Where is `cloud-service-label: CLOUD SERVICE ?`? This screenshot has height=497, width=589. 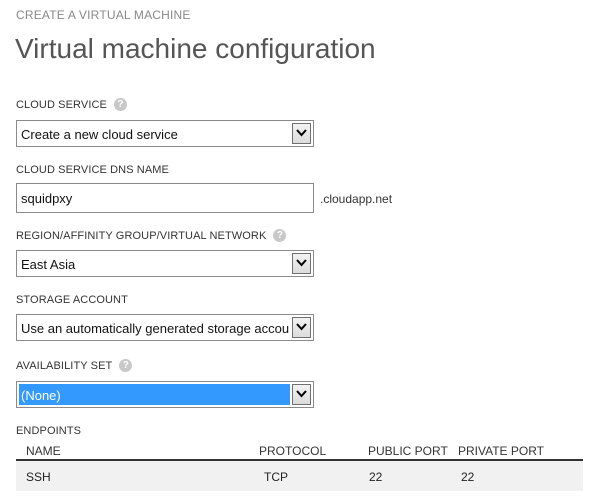 cloud-service-label: CLOUD SERVICE ? is located at coordinates (71, 104).